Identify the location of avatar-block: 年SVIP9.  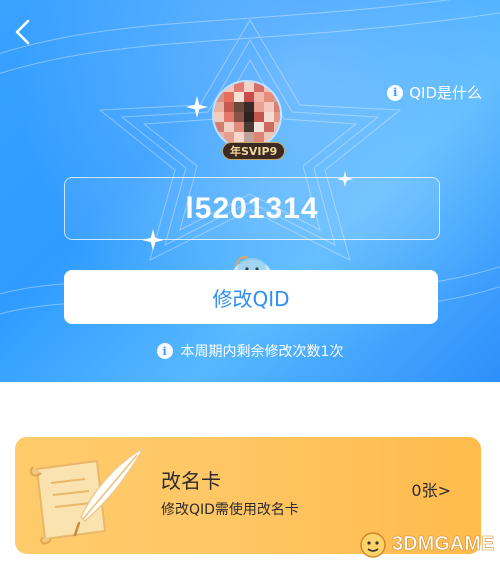
(250, 120).